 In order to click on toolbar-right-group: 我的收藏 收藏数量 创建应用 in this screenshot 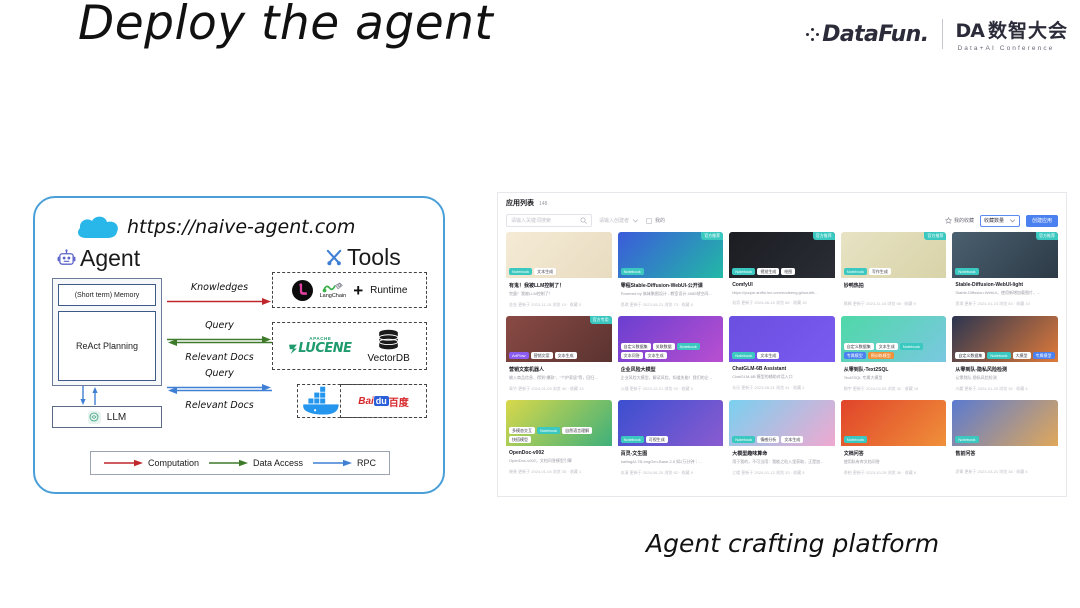, I will do `click(1001, 220)`.